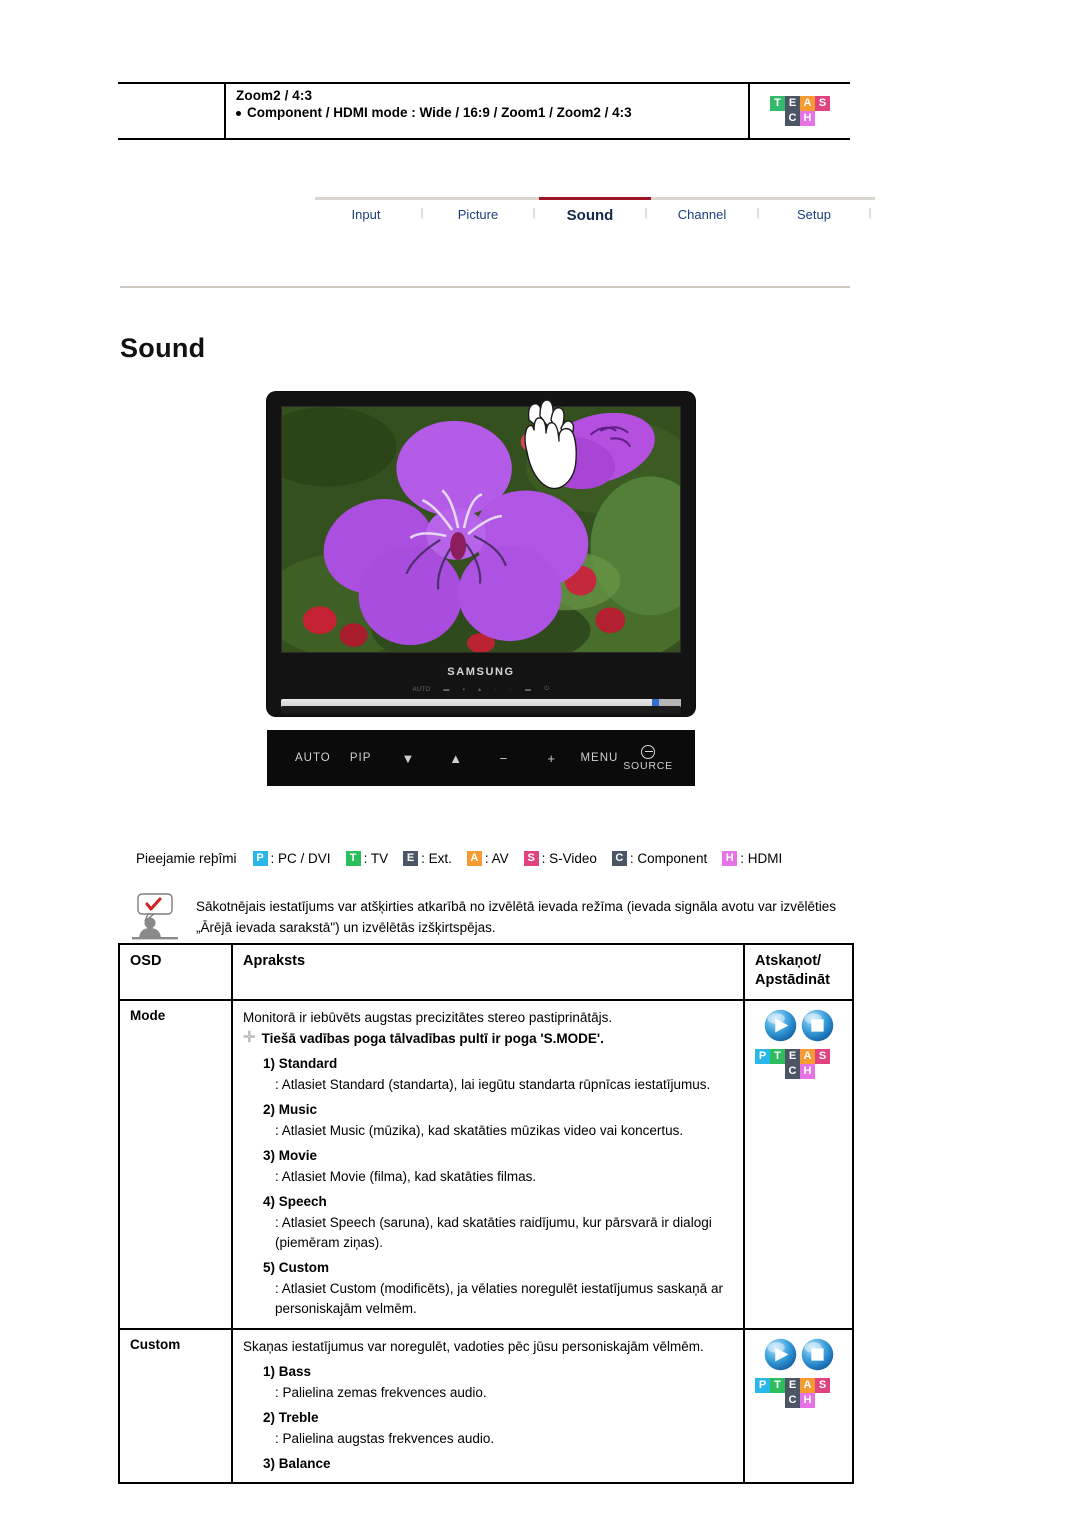 The height and width of the screenshot is (1528, 1080). I want to click on option-title: 4) Speech, so click(295, 1201).